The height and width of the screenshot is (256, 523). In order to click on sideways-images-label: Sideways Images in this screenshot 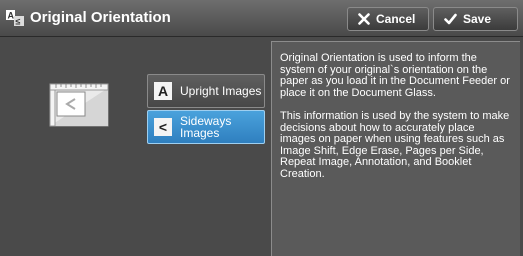, I will do `click(206, 127)`.